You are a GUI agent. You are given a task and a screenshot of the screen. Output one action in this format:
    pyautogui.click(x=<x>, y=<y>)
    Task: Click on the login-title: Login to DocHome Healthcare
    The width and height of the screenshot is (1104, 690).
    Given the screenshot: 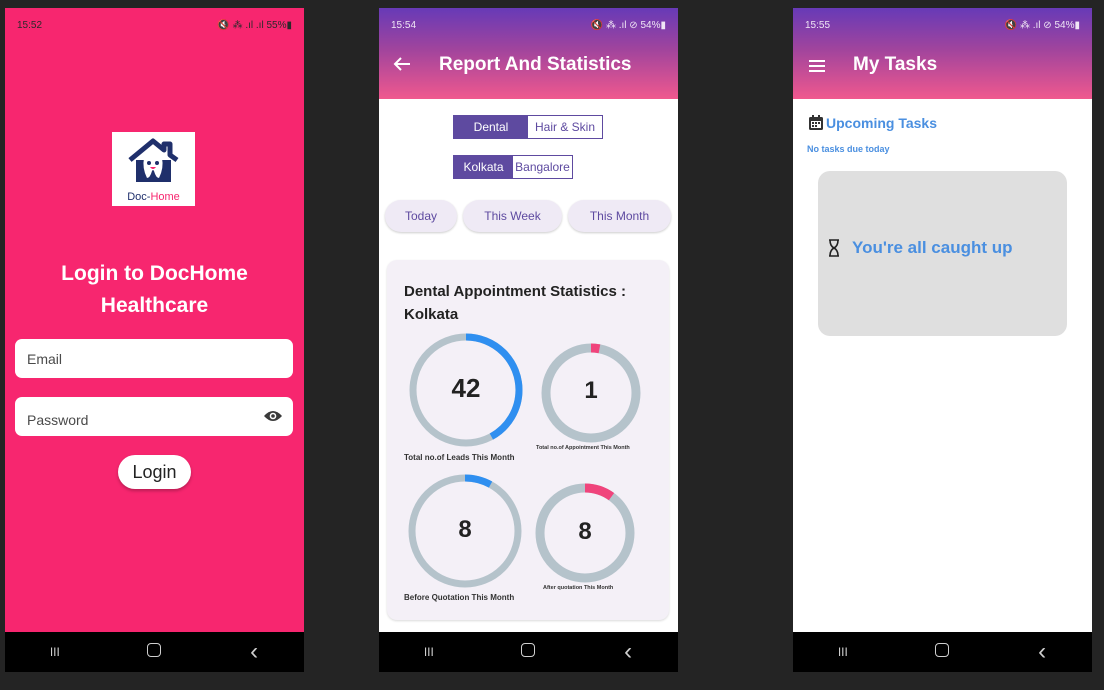 What is the action you would take?
    pyautogui.click(x=154, y=289)
    